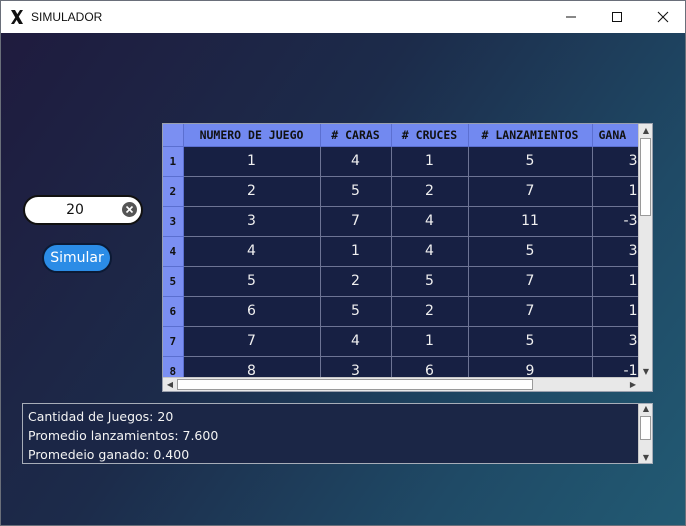 The image size is (686, 526). I want to click on output-scroll-up-arrow-icon: ▲, so click(645, 410).